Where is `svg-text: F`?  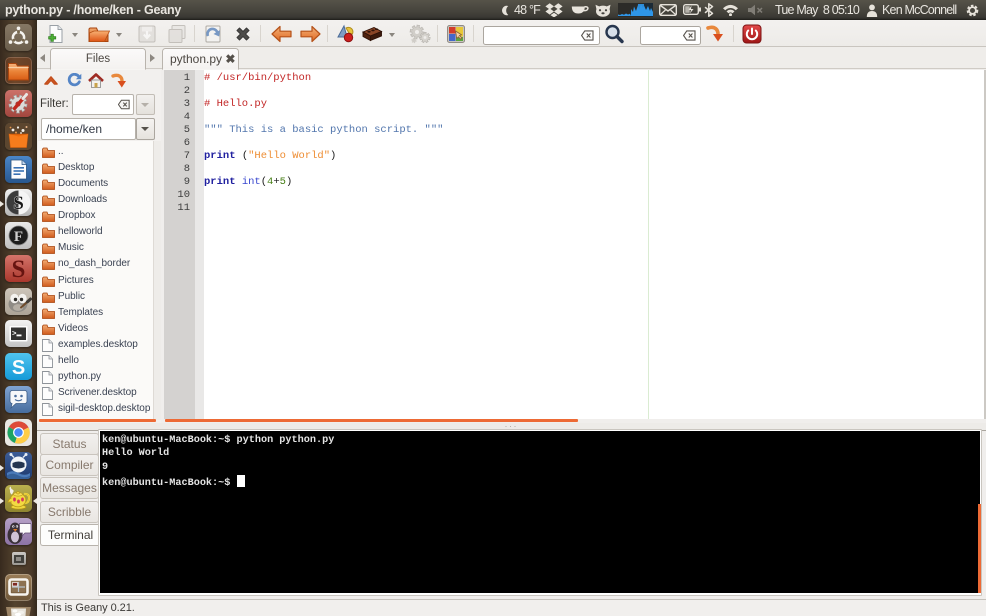
svg-text: F is located at coordinates (18, 237).